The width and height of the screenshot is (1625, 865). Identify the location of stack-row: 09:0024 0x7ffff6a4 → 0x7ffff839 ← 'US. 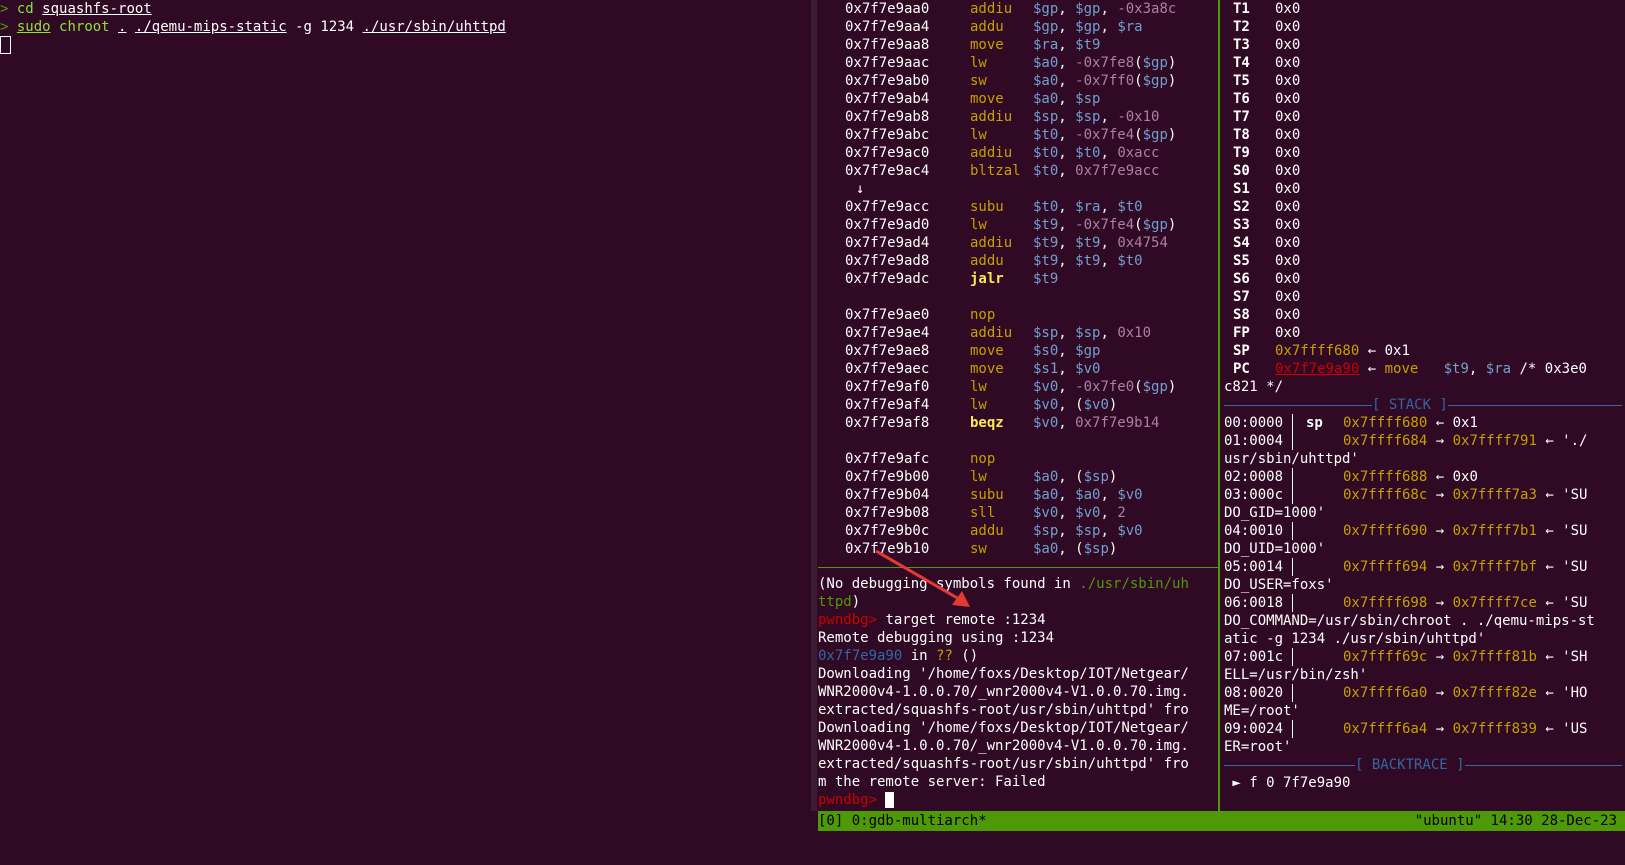
(1423, 729).